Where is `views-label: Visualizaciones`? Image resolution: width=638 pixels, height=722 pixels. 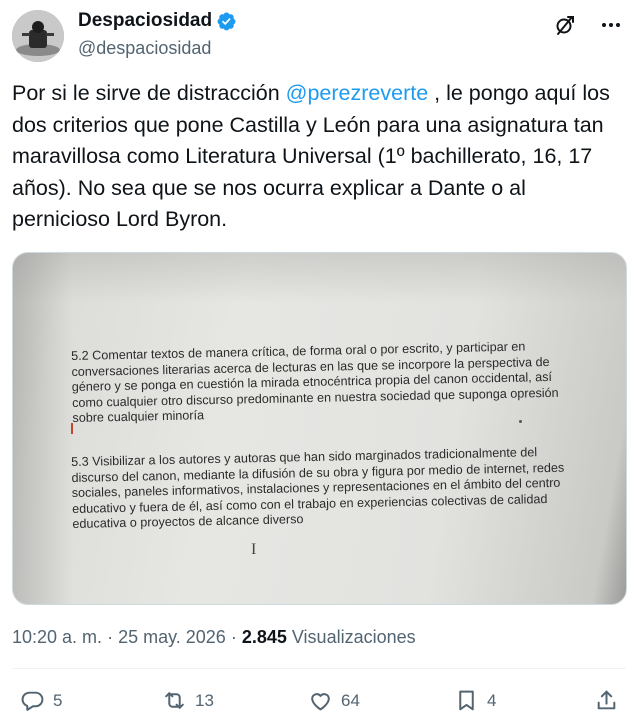
views-label: Visualizaciones is located at coordinates (353, 637).